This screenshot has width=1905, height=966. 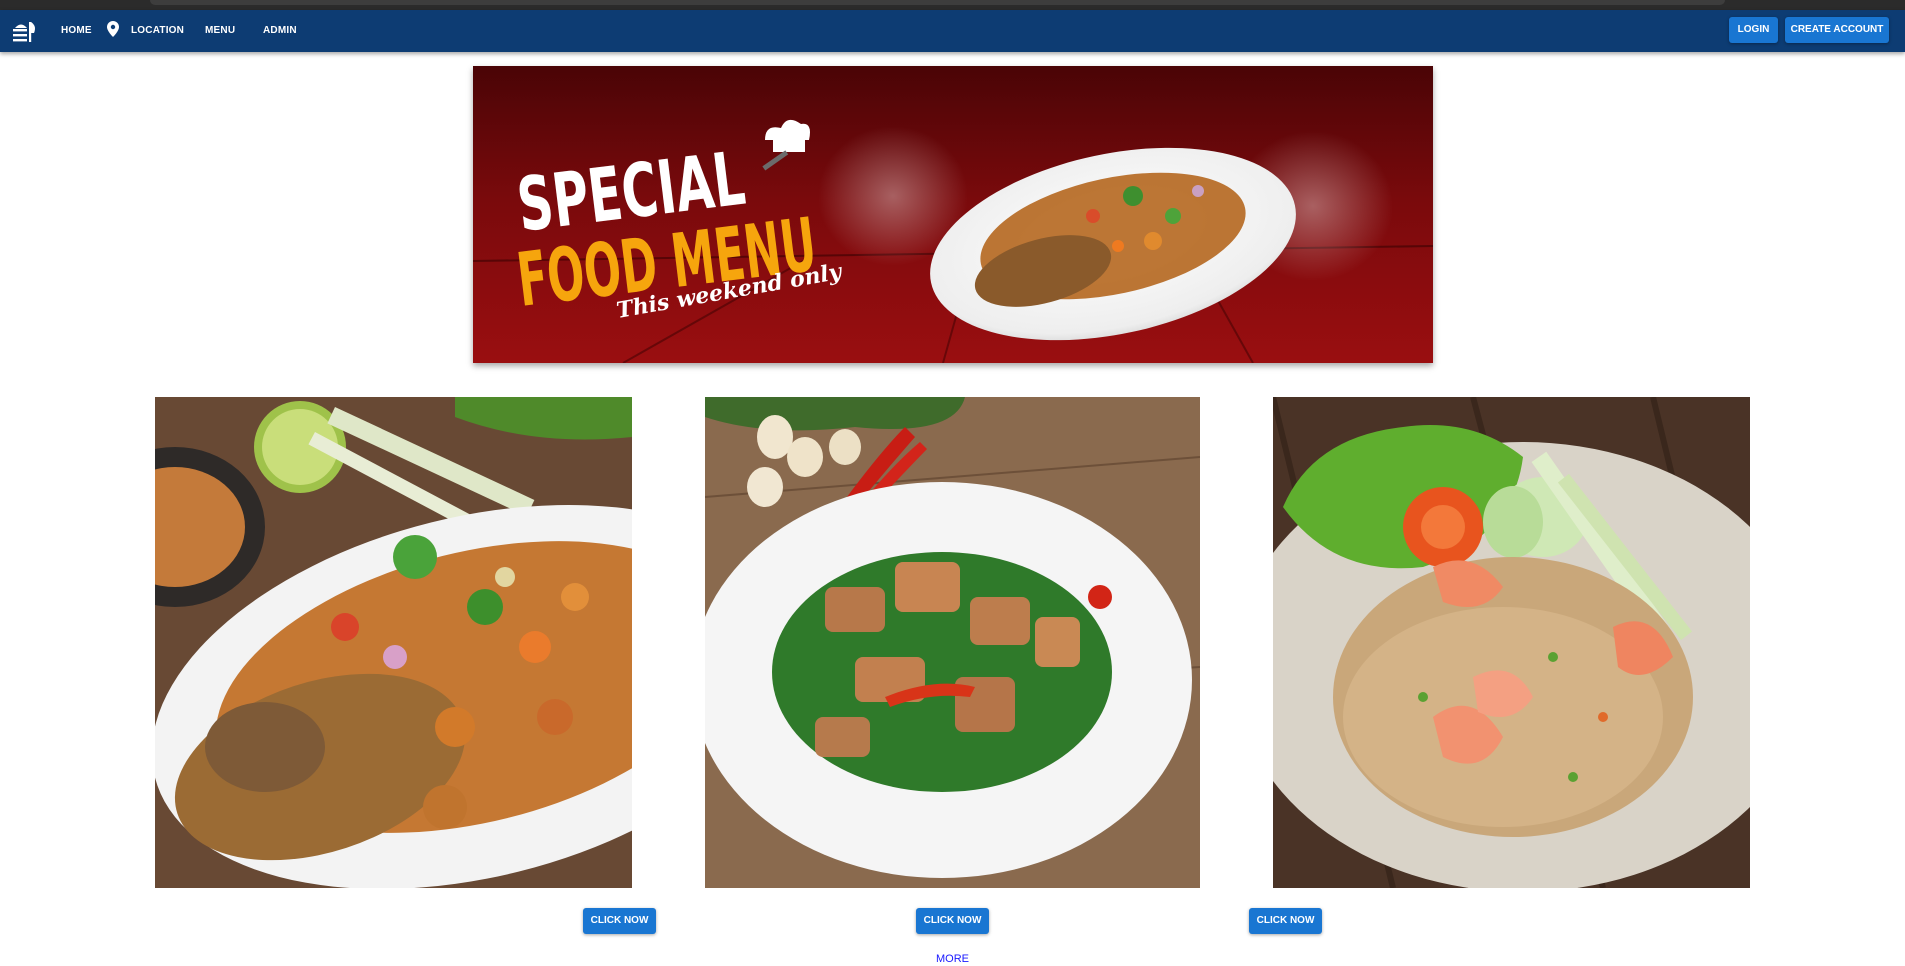 I want to click on map-pin-icon, so click(x=113, y=29).